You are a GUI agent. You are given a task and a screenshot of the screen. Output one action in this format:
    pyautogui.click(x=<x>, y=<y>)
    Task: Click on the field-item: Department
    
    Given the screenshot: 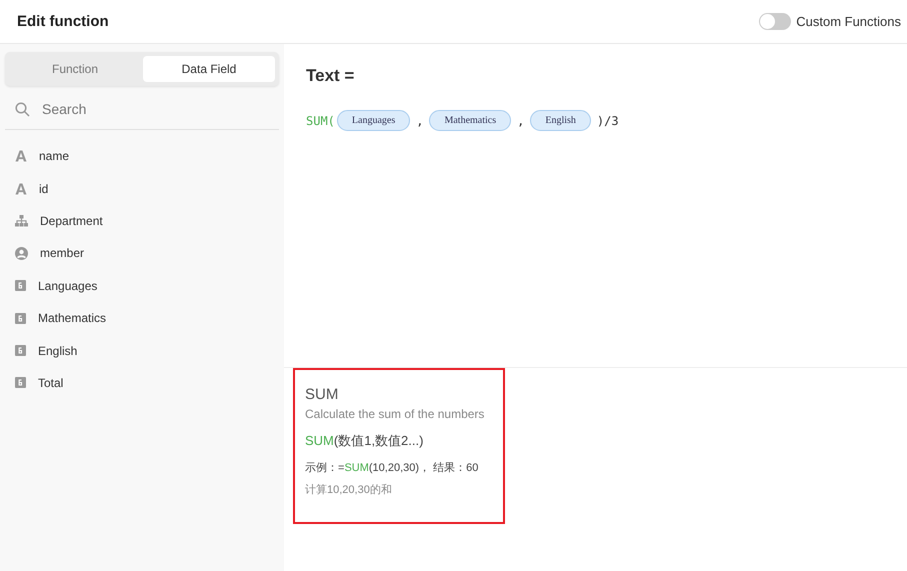 What is the action you would take?
    pyautogui.click(x=71, y=221)
    